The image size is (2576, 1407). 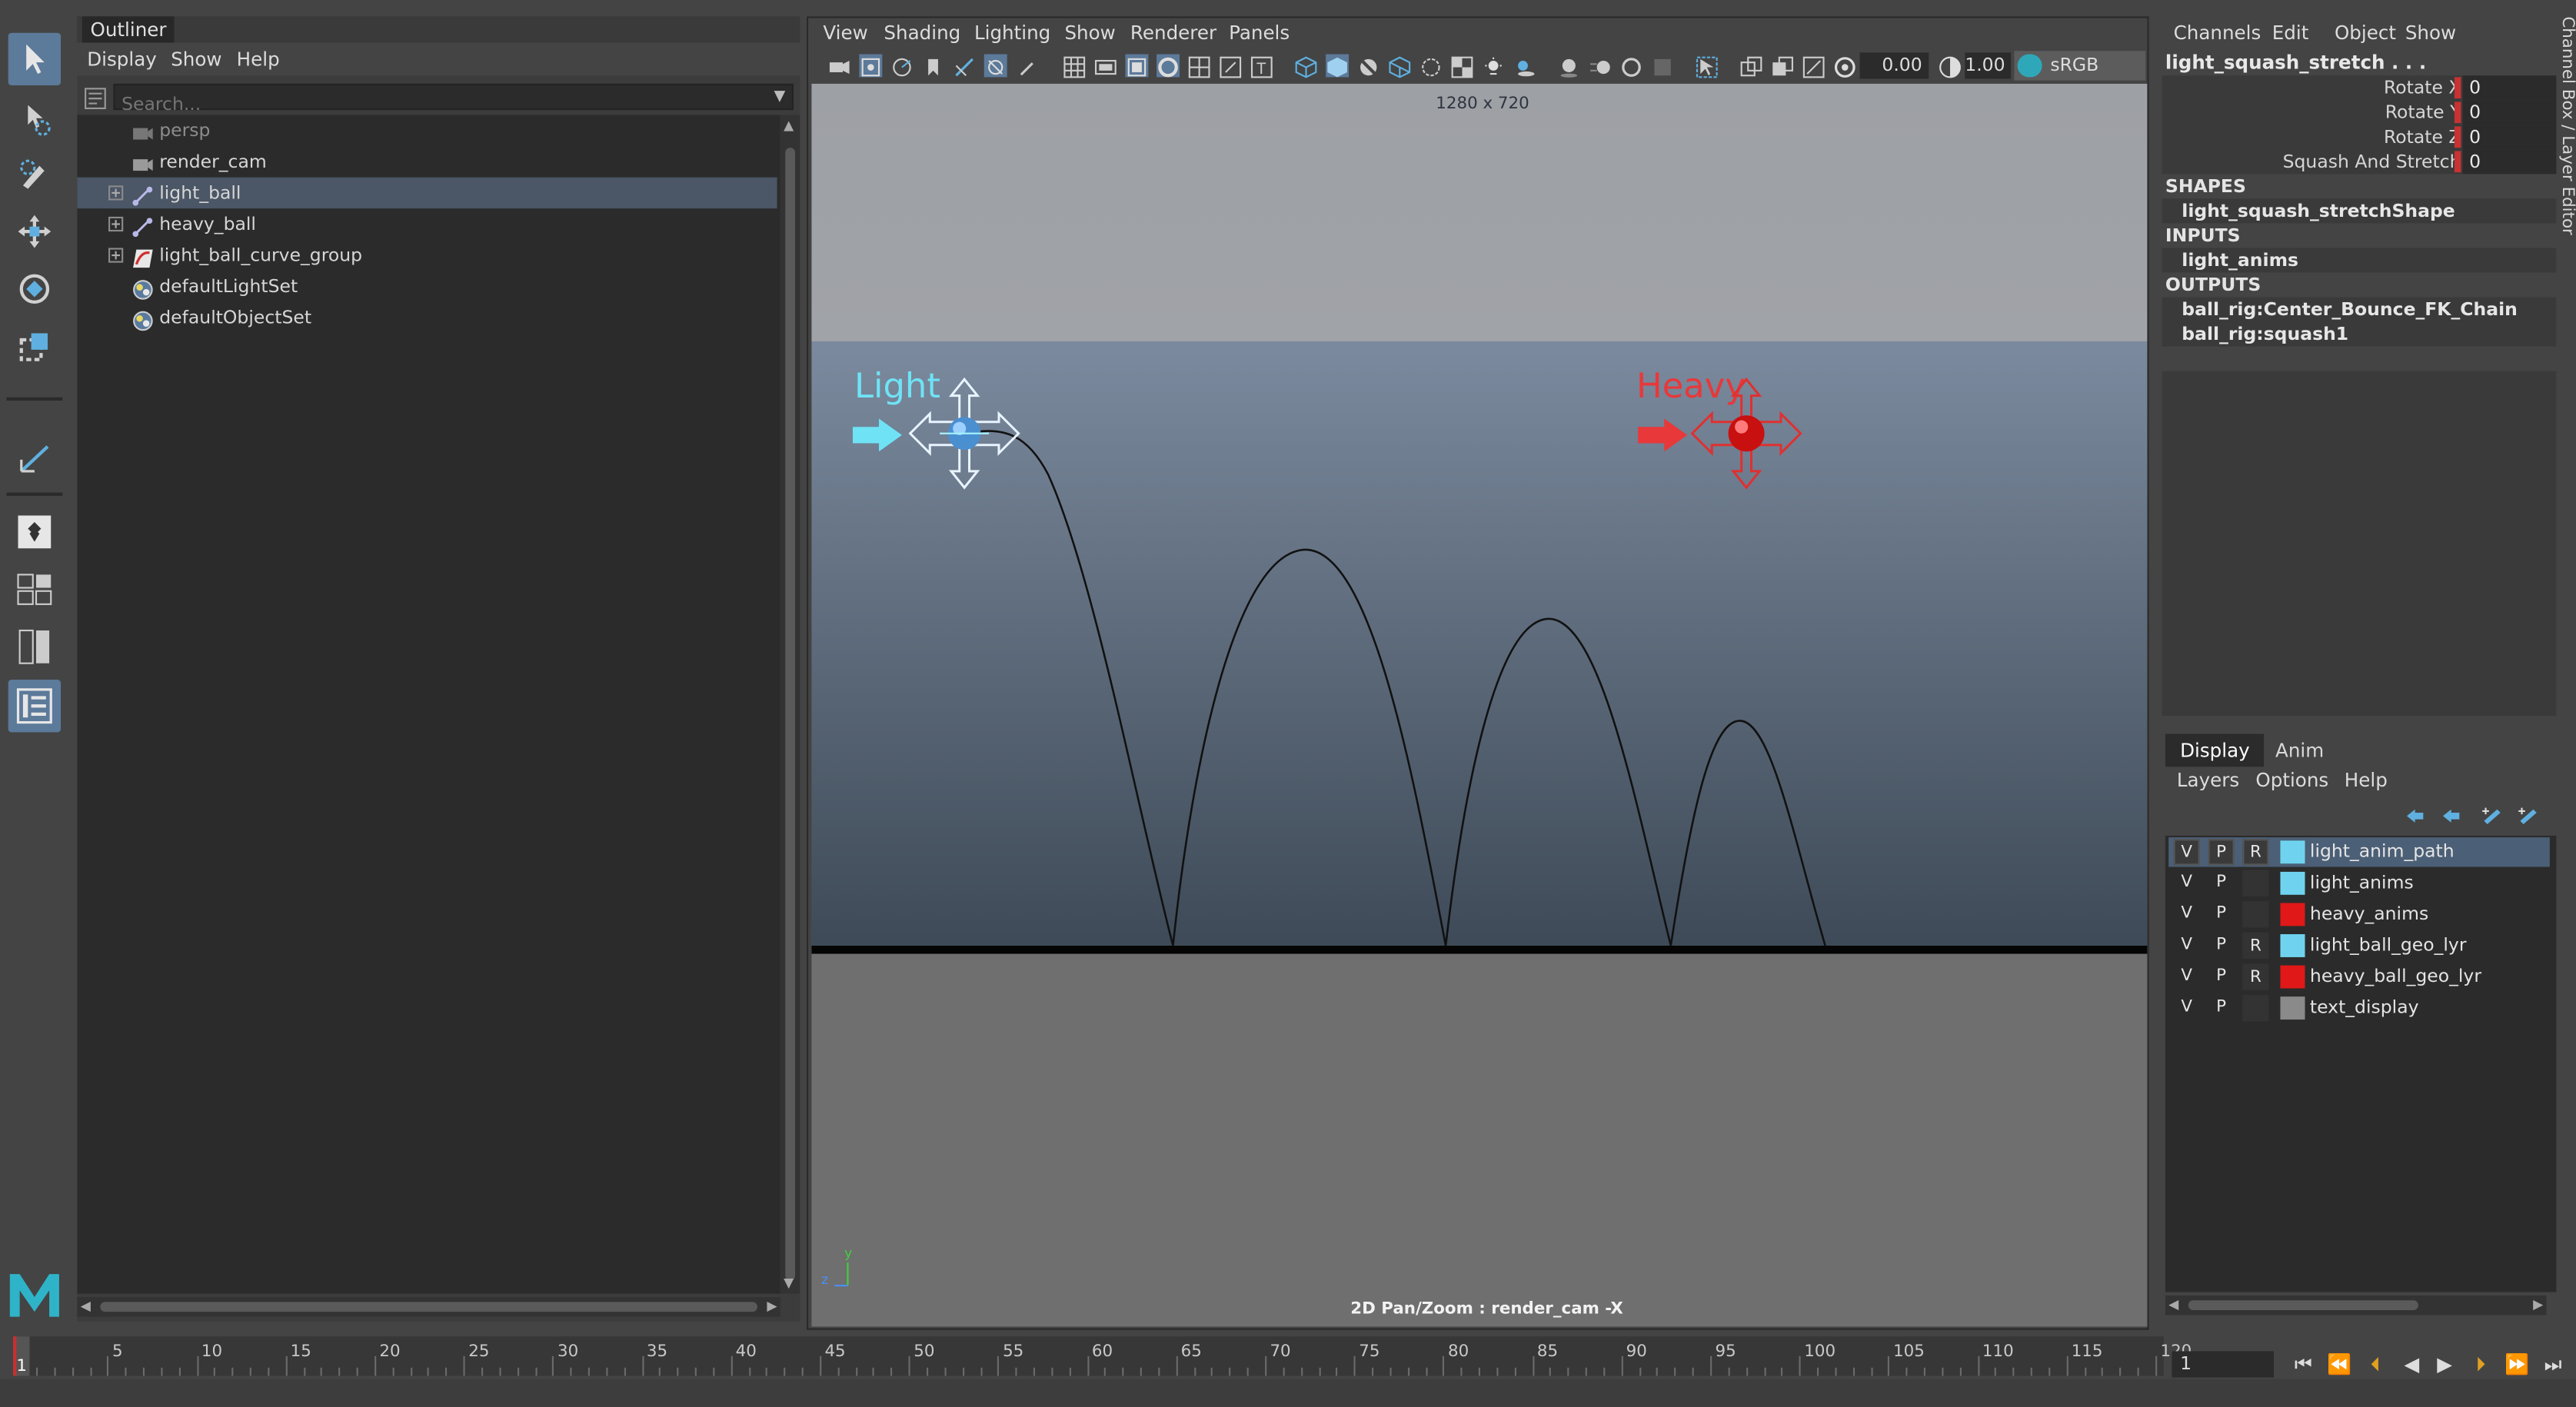 What do you see at coordinates (2359, 88) in the screenshot?
I see `channel-row-rotate-x: Rotate X 0` at bounding box center [2359, 88].